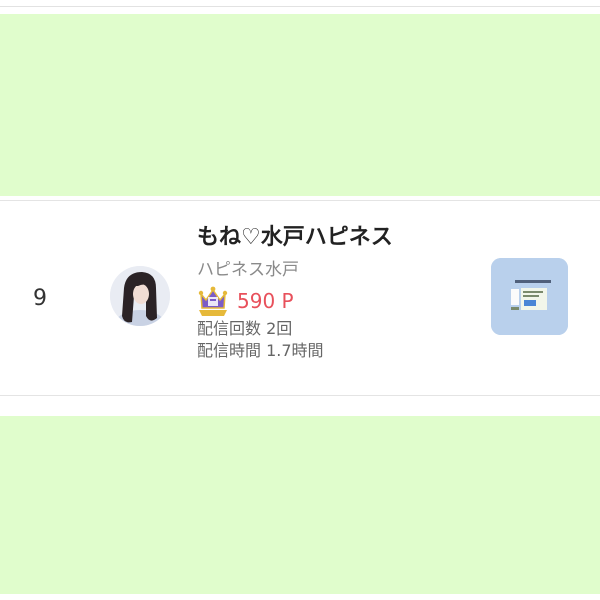 This screenshot has width=600, height=600. I want to click on id-card-icon, so click(529, 296).